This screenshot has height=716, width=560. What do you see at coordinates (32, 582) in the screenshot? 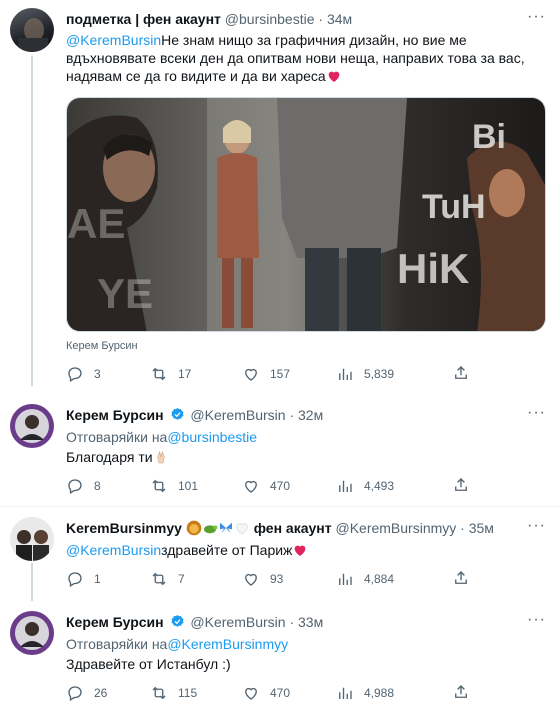
I see `thread-line` at bounding box center [32, 582].